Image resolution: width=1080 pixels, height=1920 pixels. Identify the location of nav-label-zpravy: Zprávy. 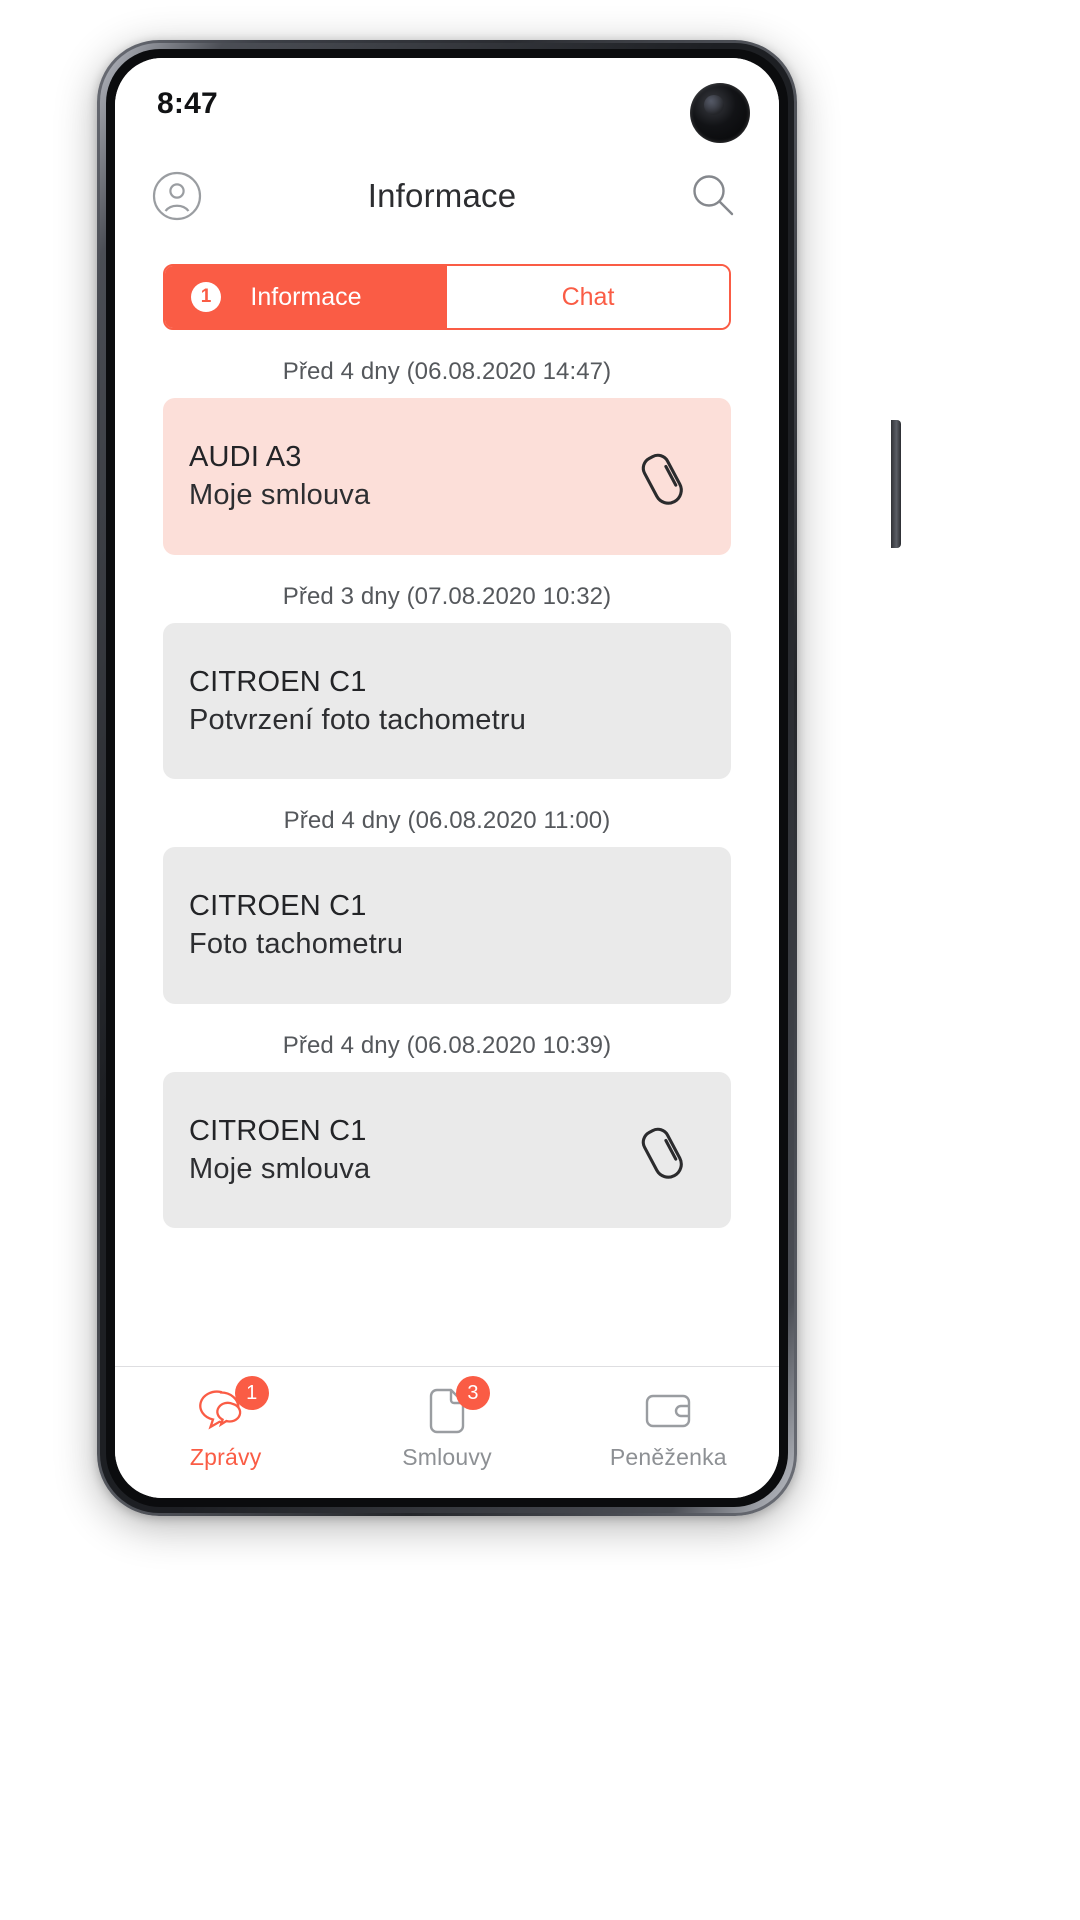
(225, 1457).